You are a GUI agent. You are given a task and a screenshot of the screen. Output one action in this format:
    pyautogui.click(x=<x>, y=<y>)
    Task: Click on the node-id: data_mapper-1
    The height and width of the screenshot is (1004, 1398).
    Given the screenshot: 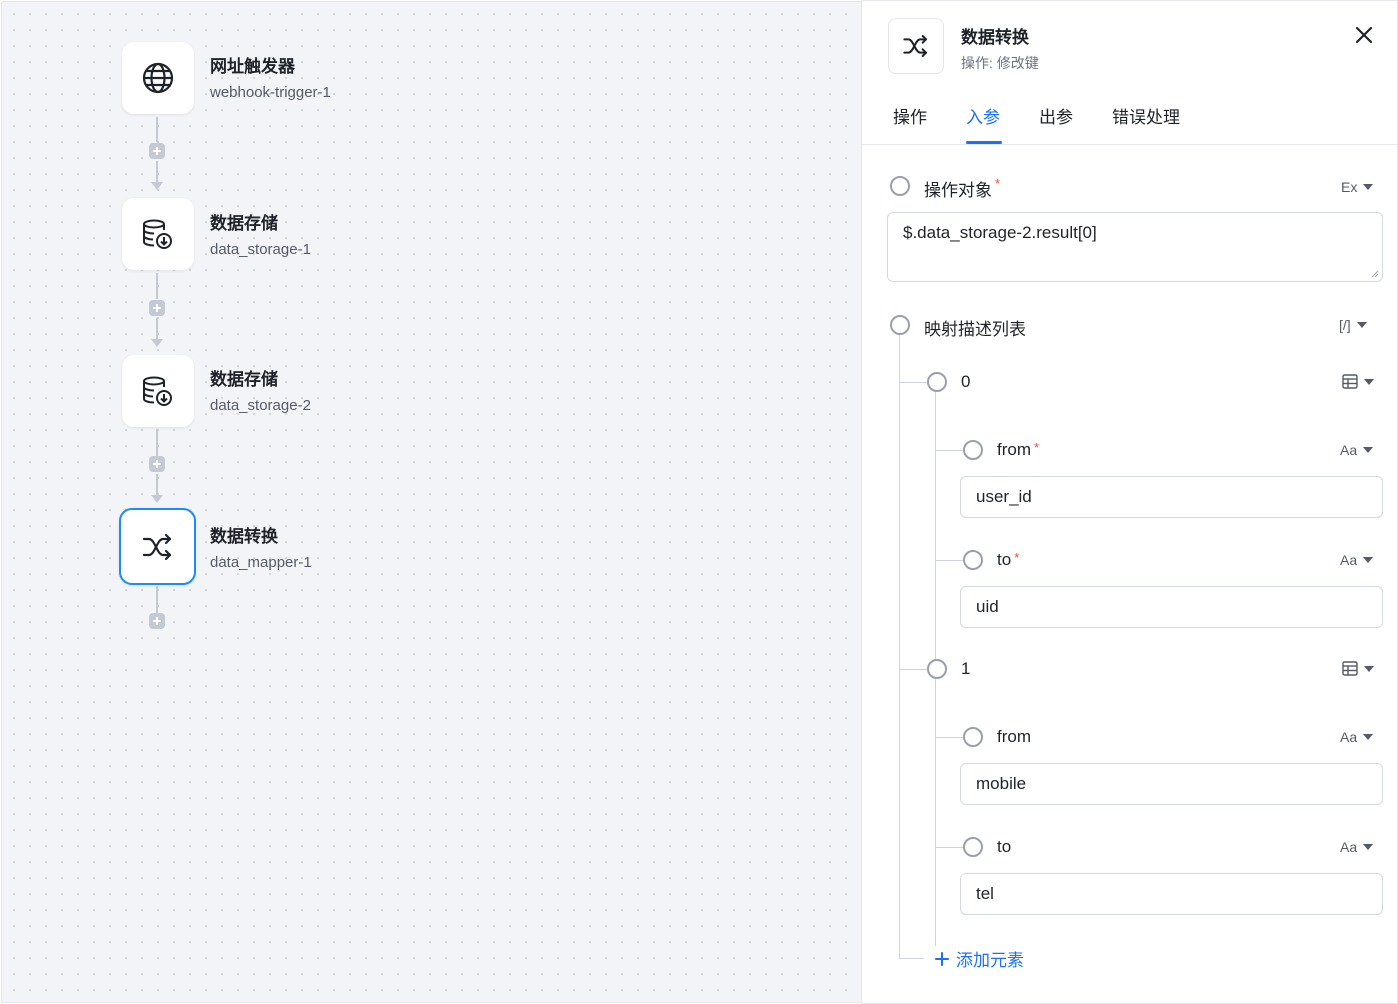 What is the action you would take?
    pyautogui.click(x=261, y=562)
    